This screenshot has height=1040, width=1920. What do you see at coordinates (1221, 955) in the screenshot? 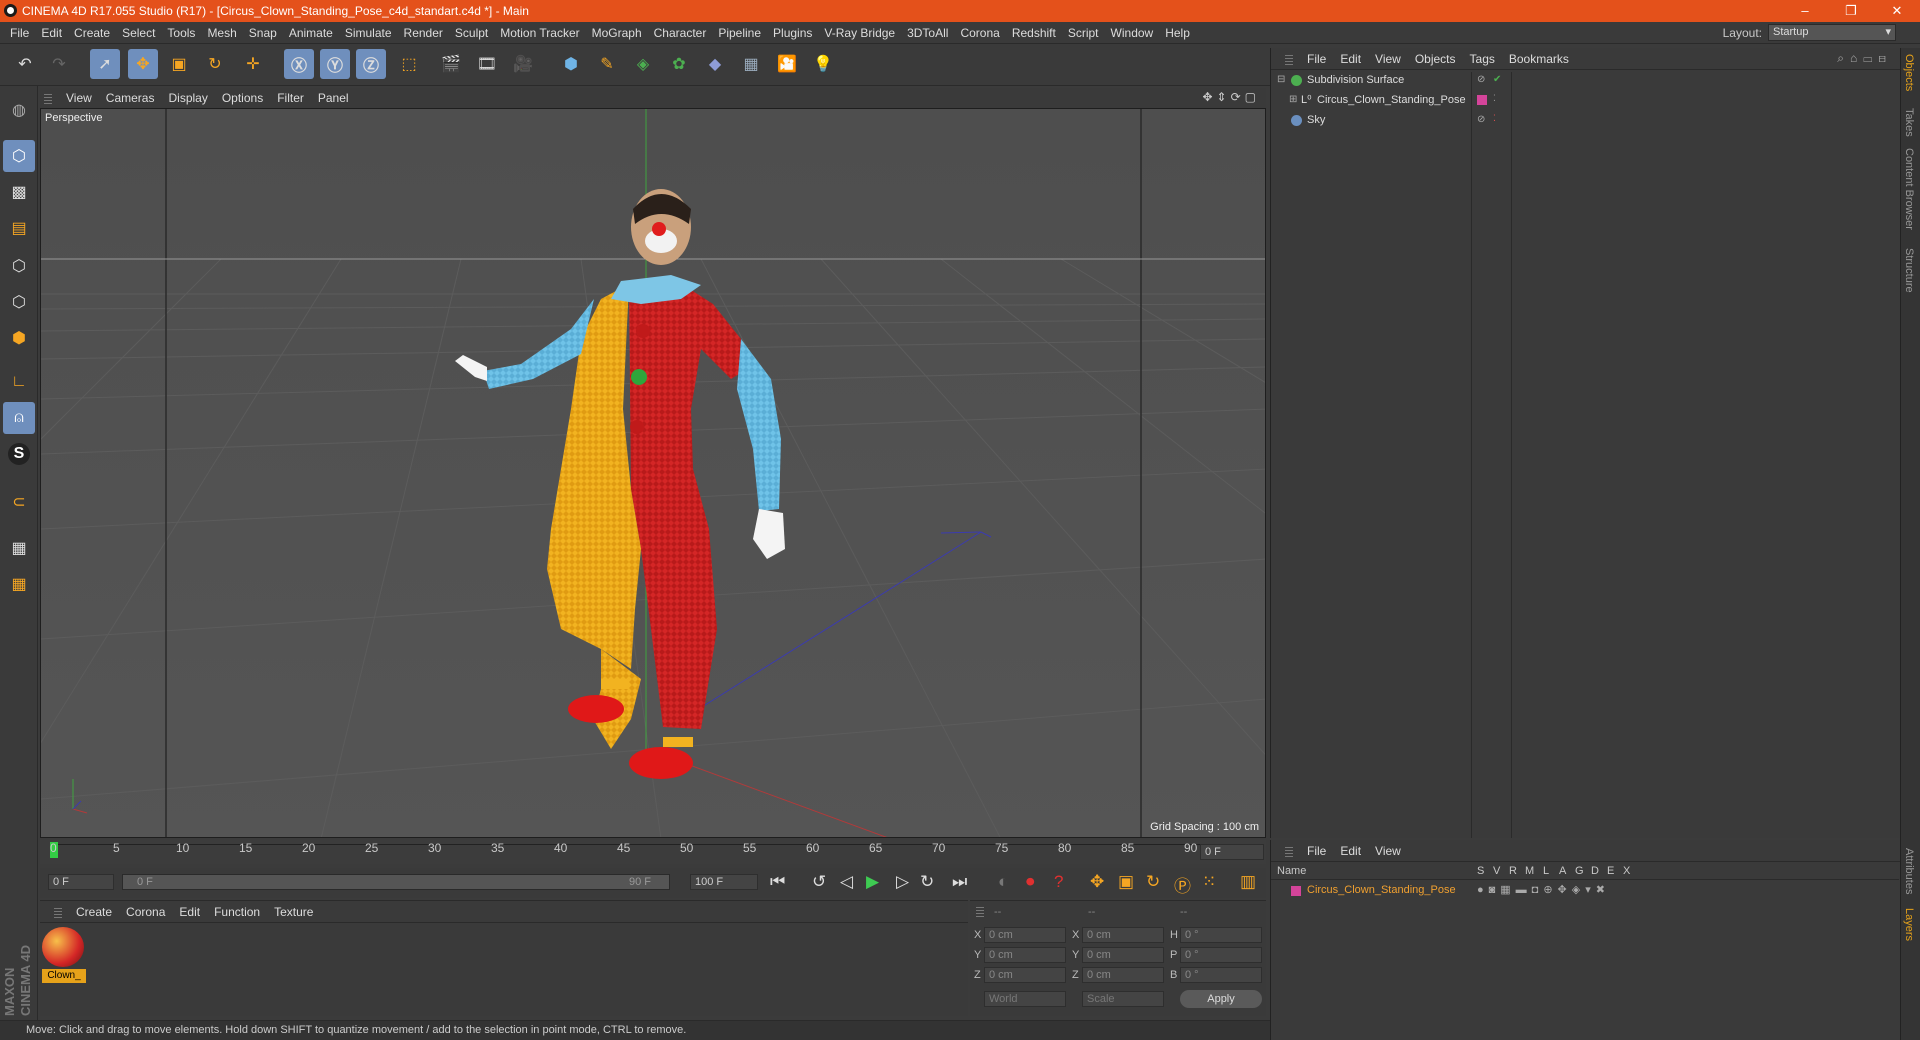
I see `rotation-p-field: 0 °` at bounding box center [1221, 955].